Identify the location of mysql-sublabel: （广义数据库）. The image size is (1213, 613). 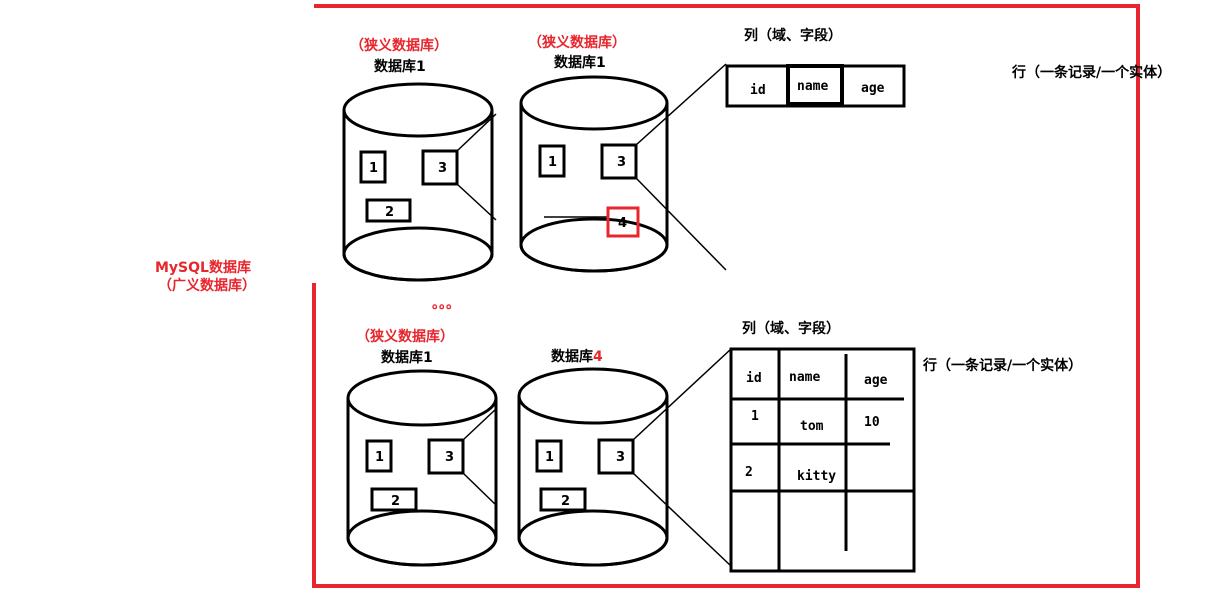
(207, 285).